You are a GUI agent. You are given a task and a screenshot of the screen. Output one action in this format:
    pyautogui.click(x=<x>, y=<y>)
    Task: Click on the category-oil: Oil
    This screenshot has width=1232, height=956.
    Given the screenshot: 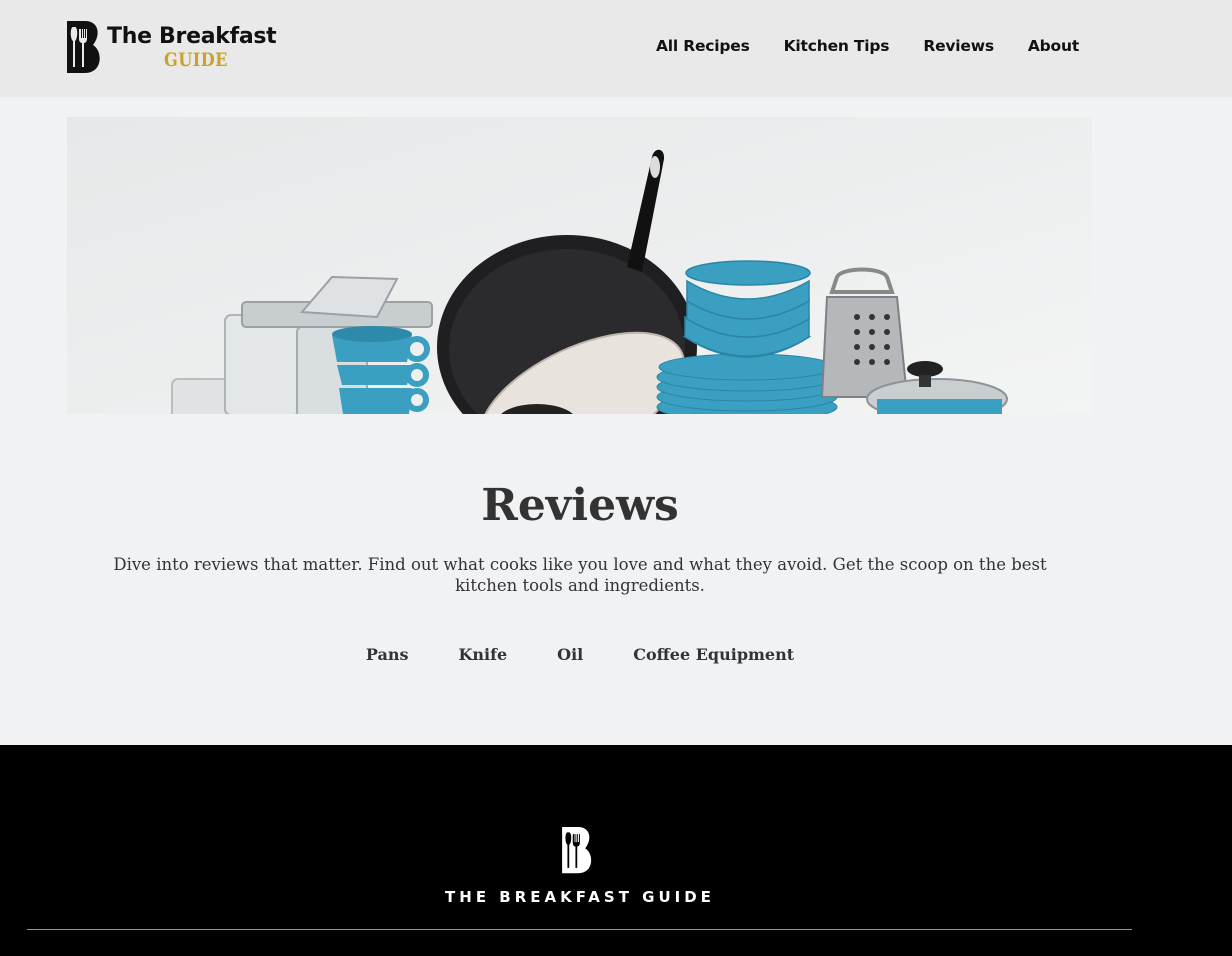 What is the action you would take?
    pyautogui.click(x=570, y=654)
    